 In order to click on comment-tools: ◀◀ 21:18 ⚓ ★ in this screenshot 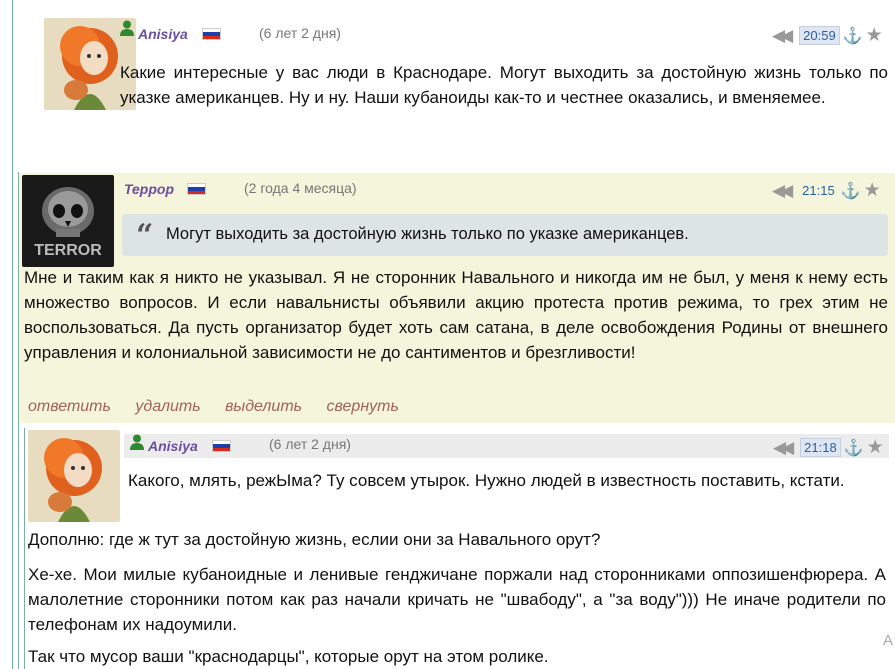, I will do `click(828, 447)`.